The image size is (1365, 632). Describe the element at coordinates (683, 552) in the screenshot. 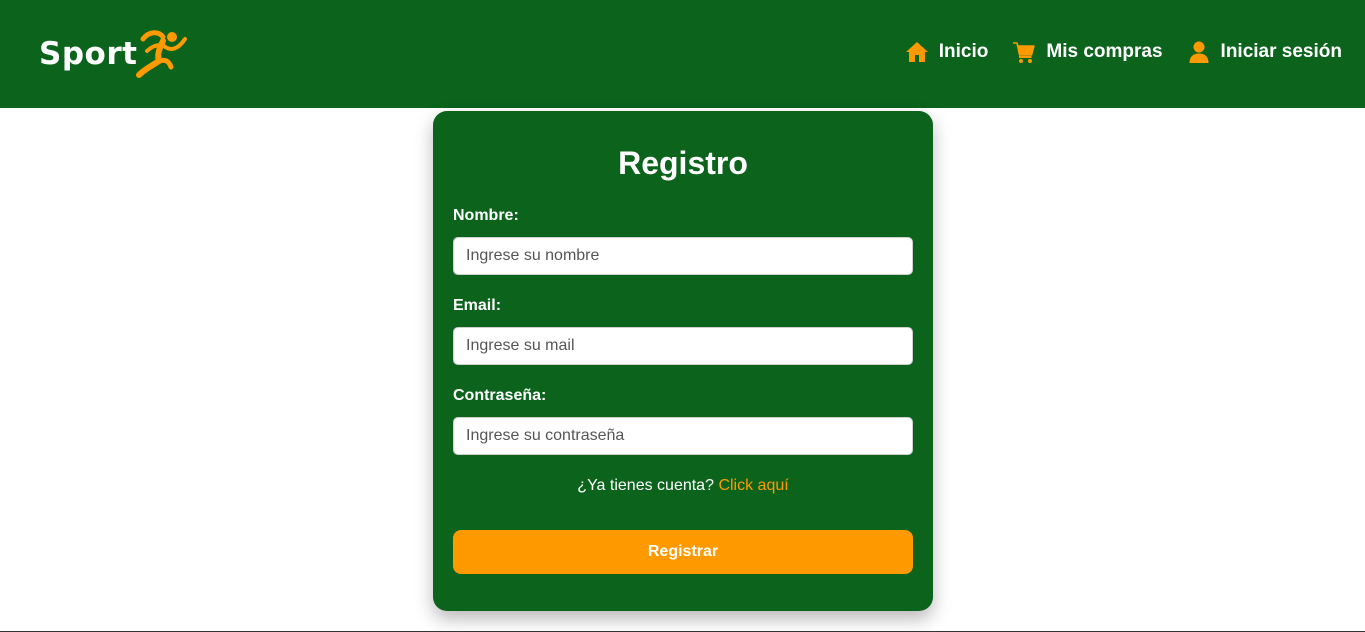

I see `register-button: Registrar` at that location.